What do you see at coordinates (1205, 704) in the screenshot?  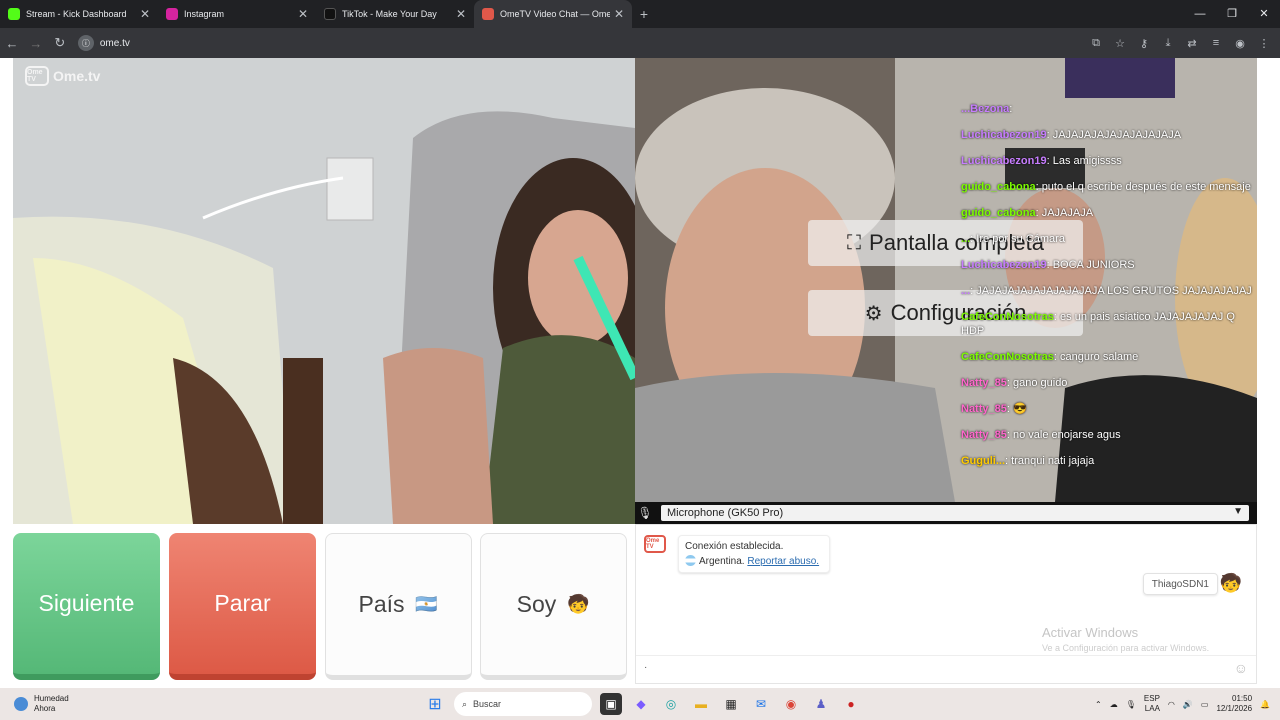 I see `battery-icon: ▭` at bounding box center [1205, 704].